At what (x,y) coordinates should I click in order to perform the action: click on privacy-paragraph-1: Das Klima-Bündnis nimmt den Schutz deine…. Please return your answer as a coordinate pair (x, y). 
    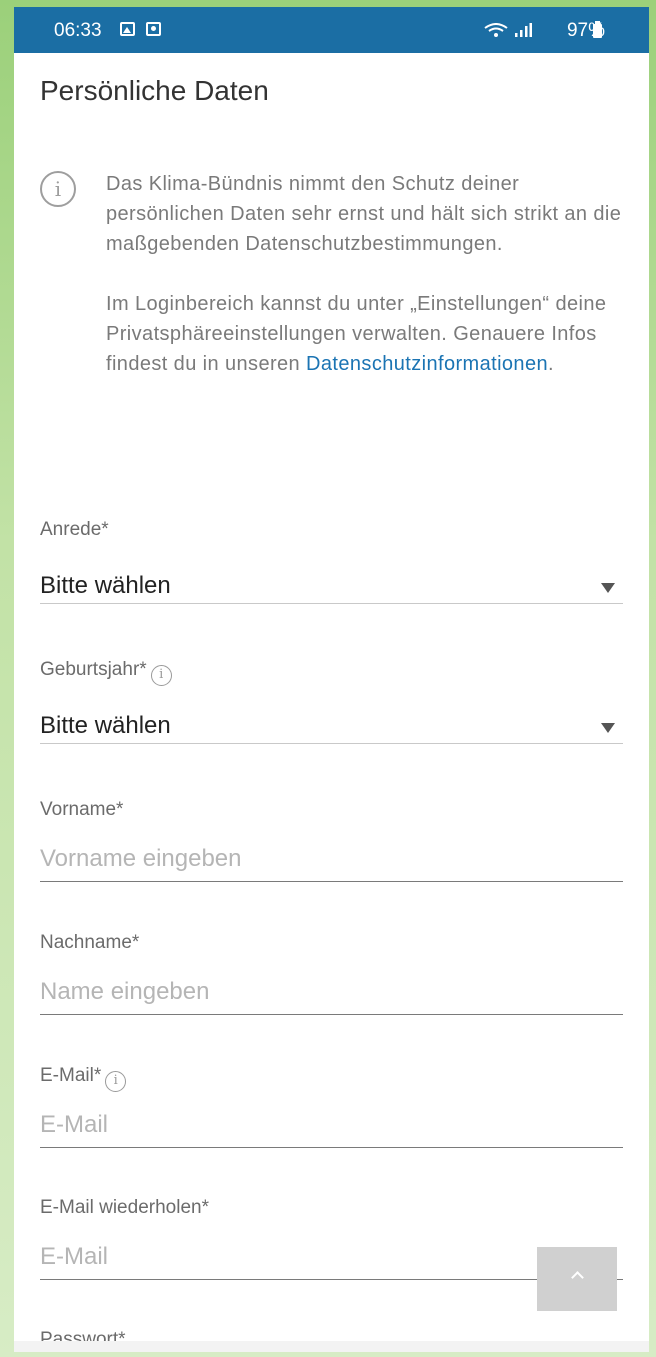
    Looking at the image, I should click on (364, 214).